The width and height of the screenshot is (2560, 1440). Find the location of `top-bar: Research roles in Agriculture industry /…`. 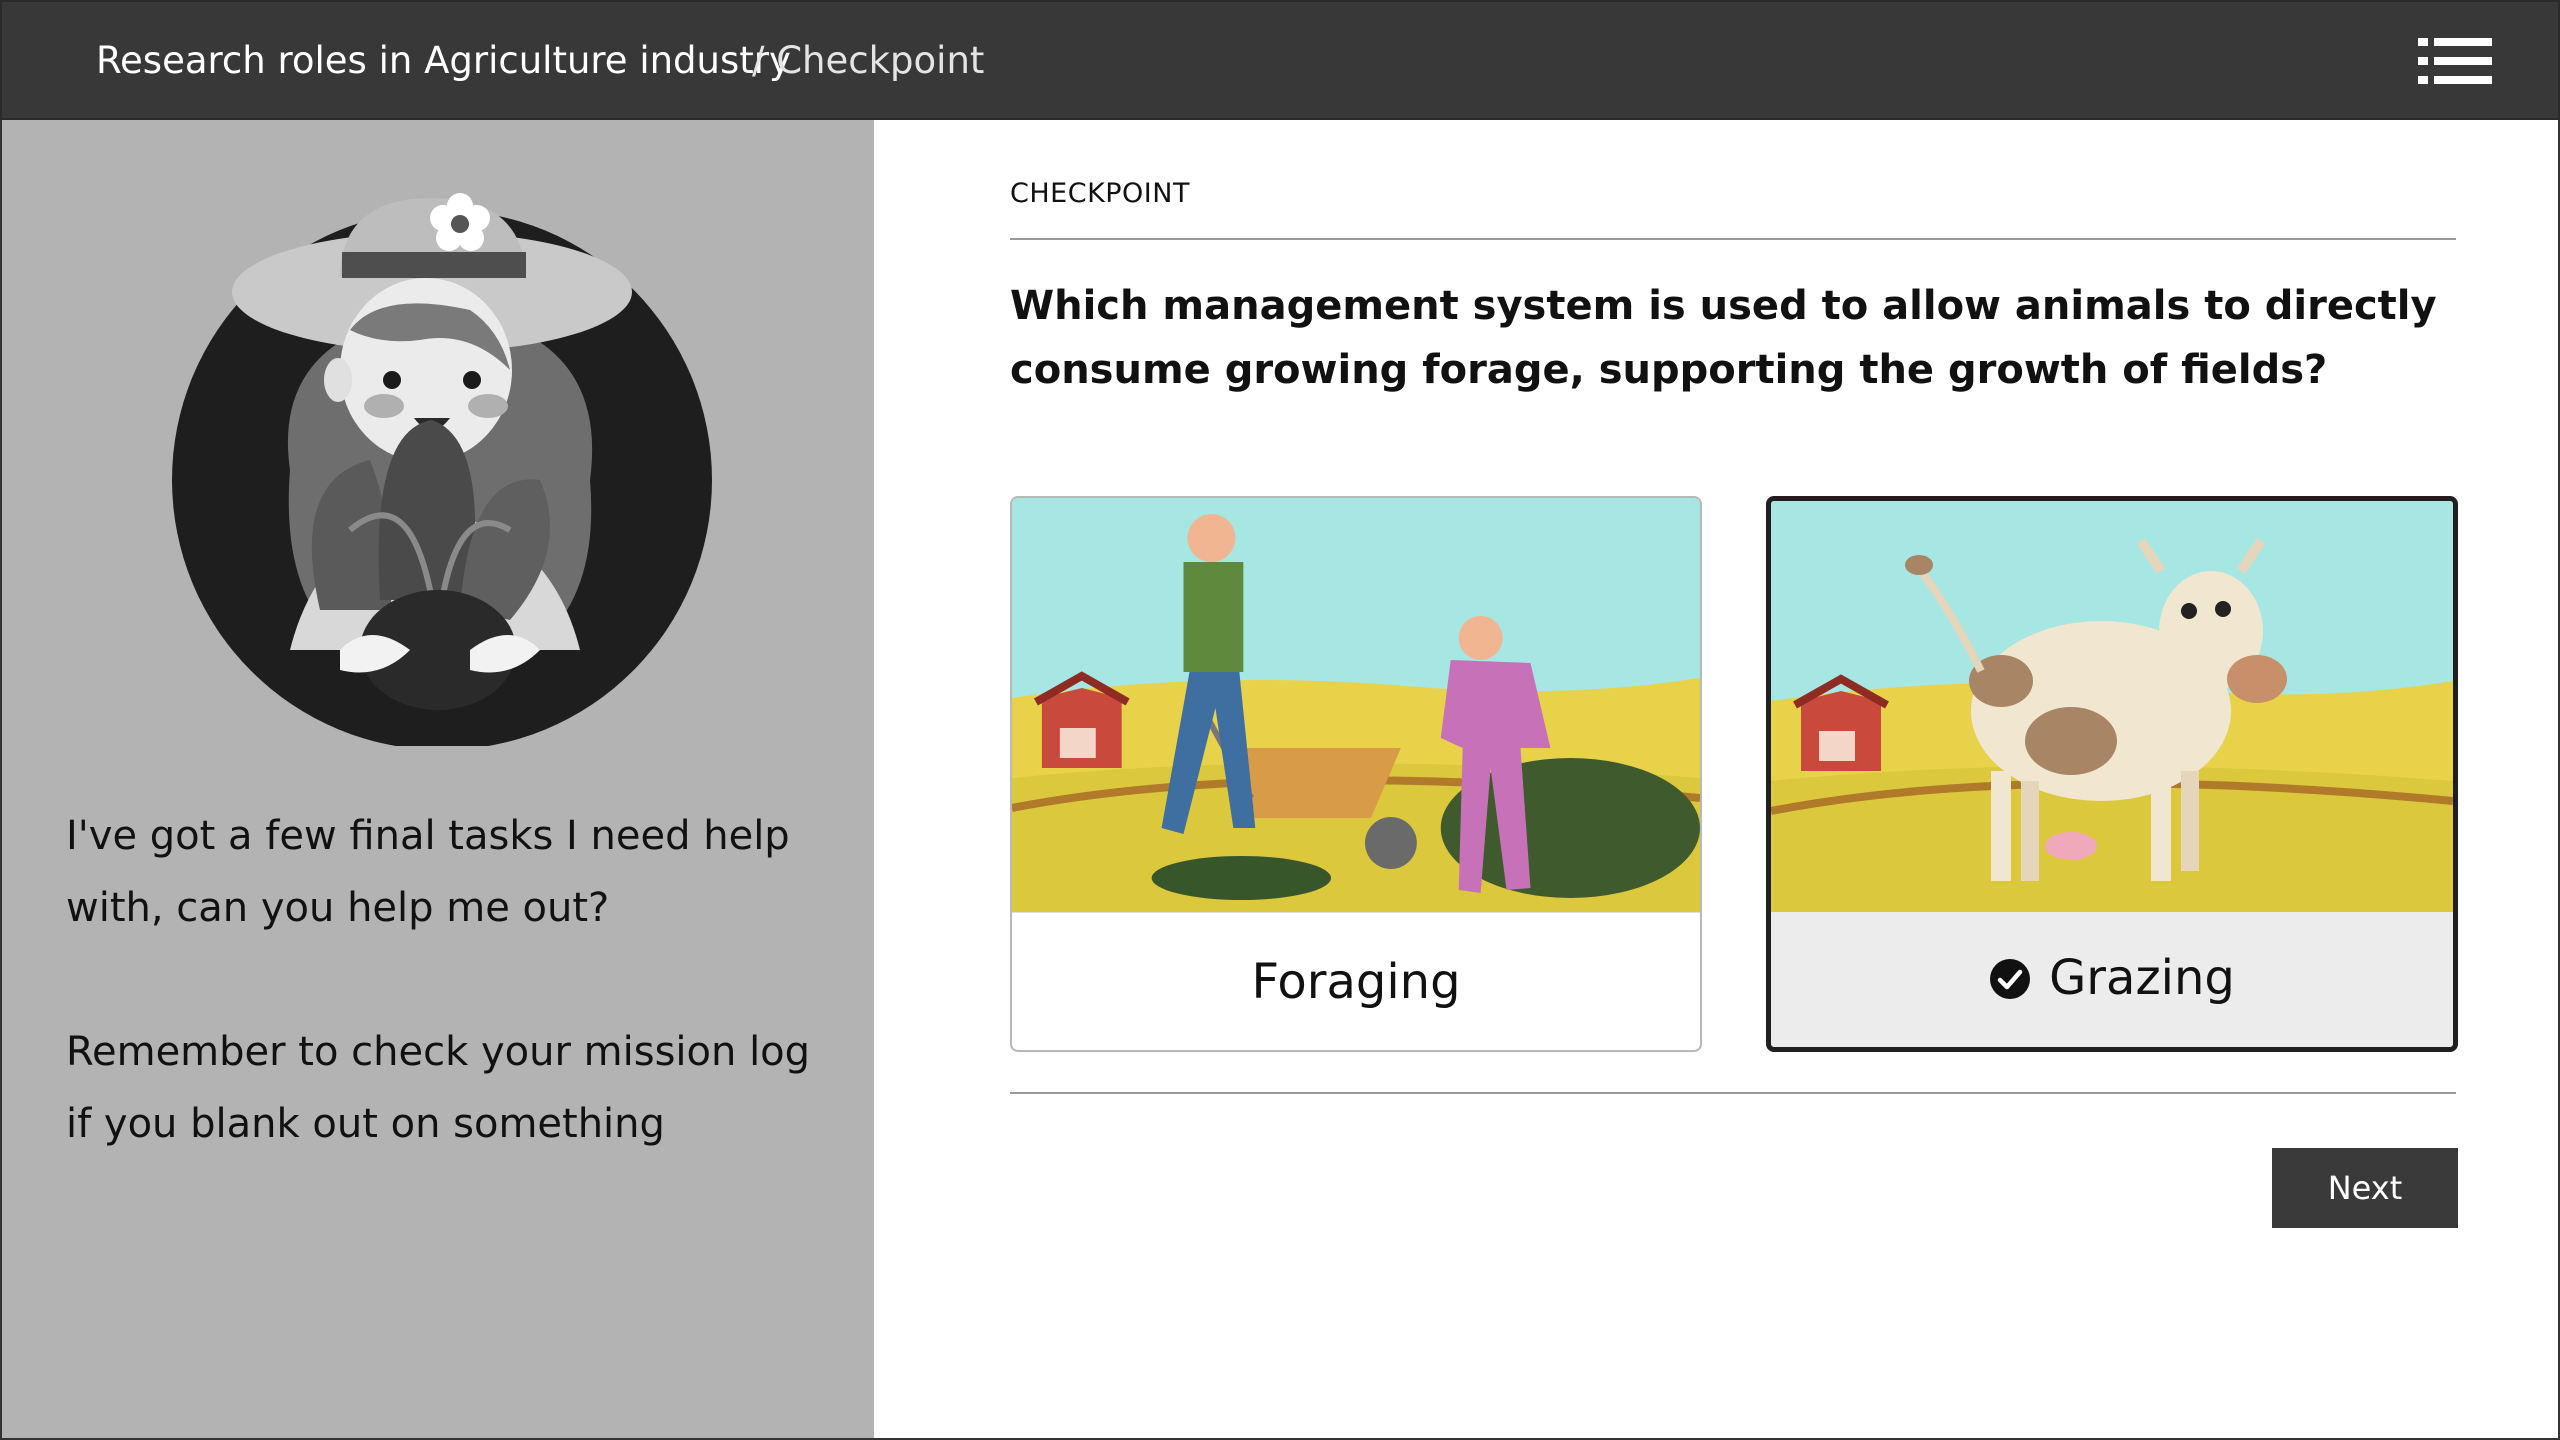

top-bar: Research roles in Agriculture industry /… is located at coordinates (1280, 60).